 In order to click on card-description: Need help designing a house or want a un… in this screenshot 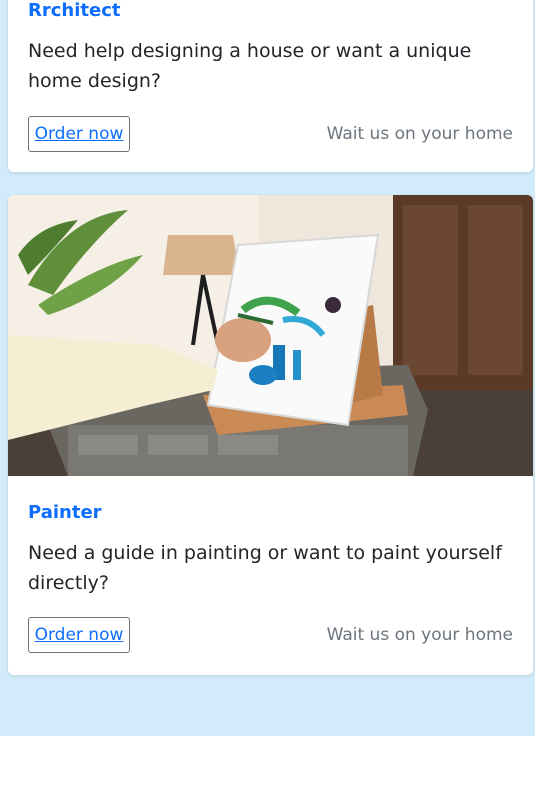, I will do `click(250, 66)`.